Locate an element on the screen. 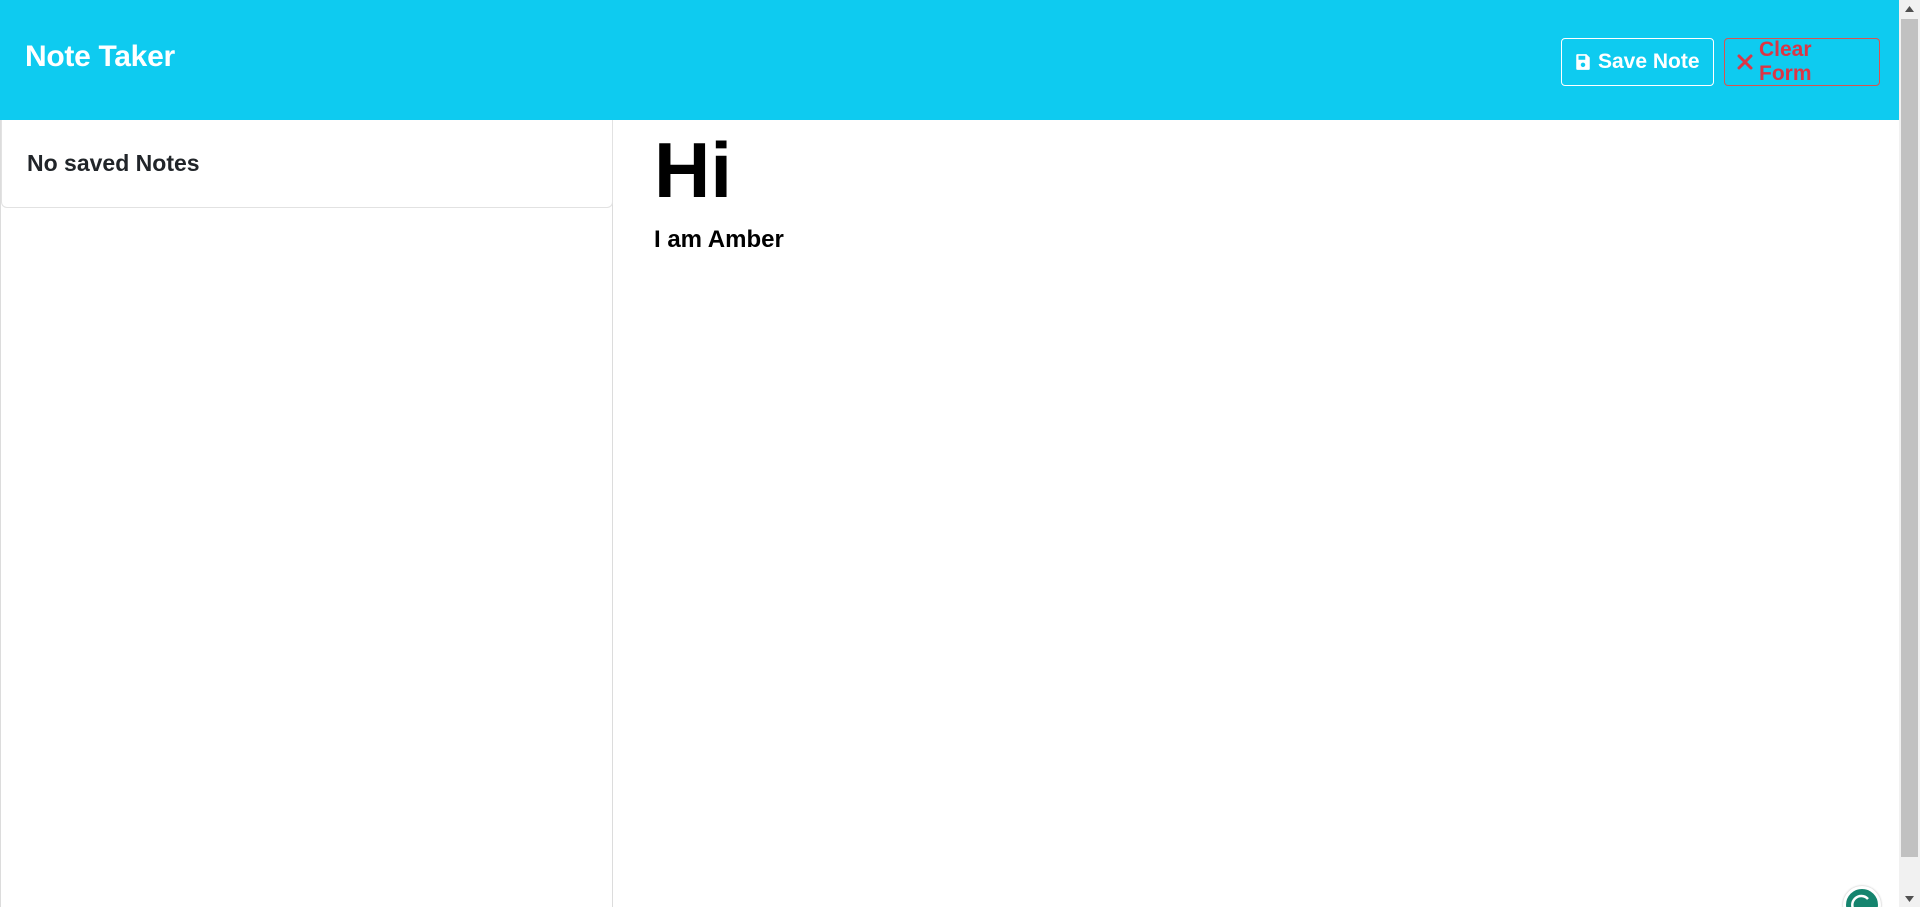 The image size is (1920, 907). brand-title: Note Taker is located at coordinates (100, 57).